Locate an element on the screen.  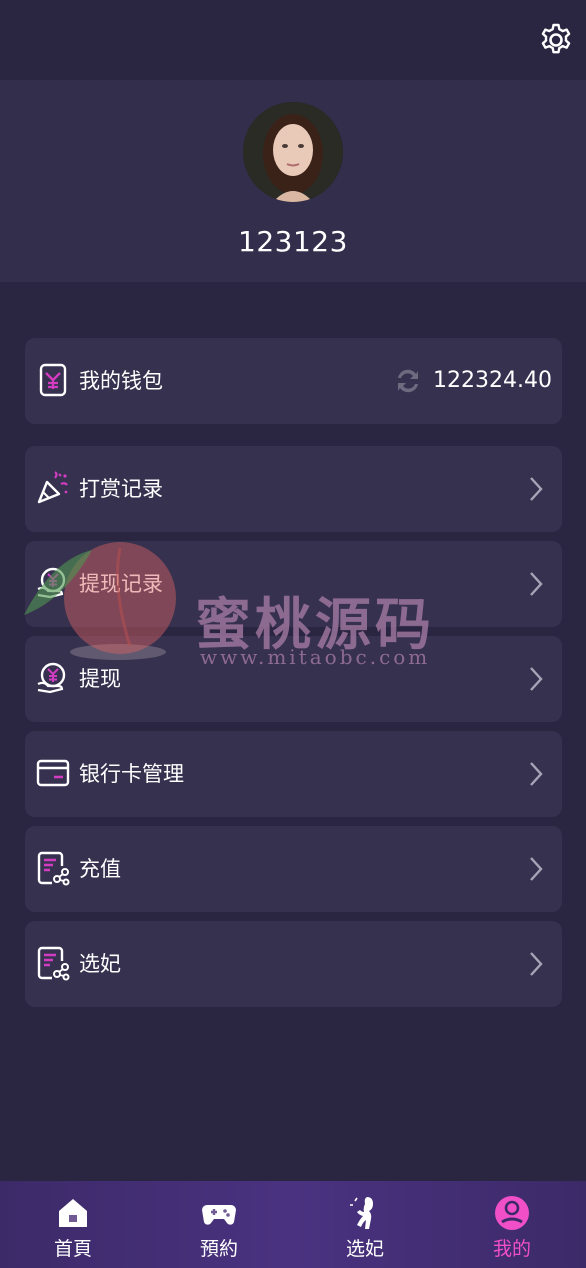
woman-silhouette-icon is located at coordinates (361, 1213).